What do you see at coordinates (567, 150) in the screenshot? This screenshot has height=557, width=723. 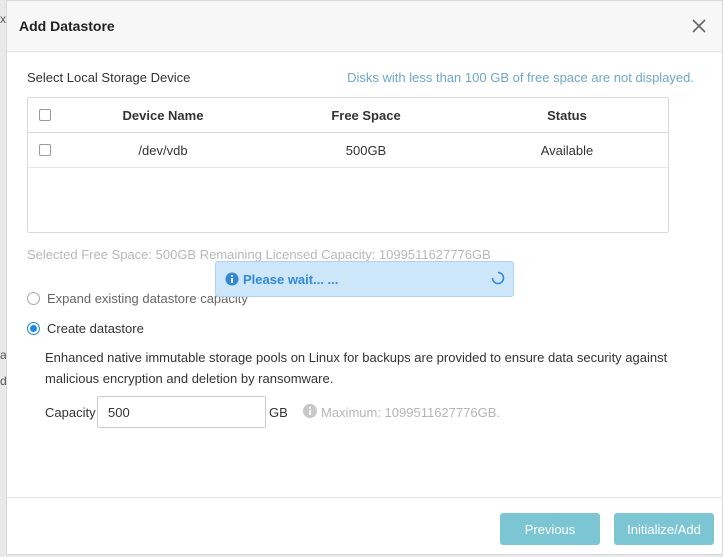 I see `status-cell: Available` at bounding box center [567, 150].